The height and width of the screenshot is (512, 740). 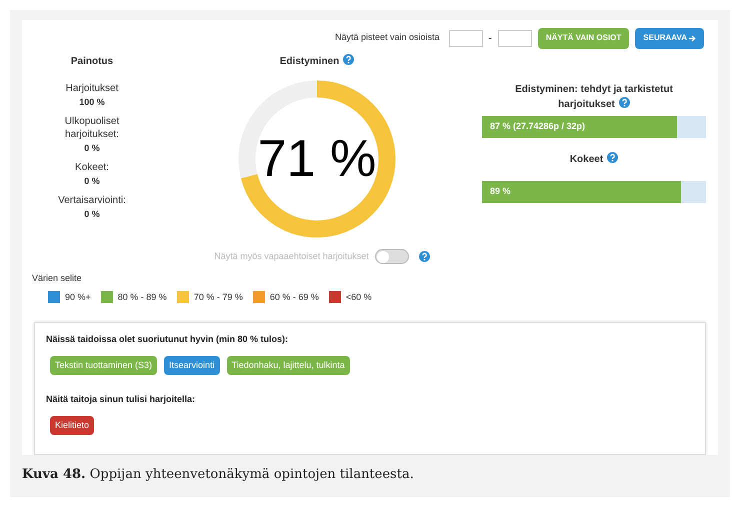 What do you see at coordinates (57, 278) in the screenshot?
I see `legend-title: Värien selite` at bounding box center [57, 278].